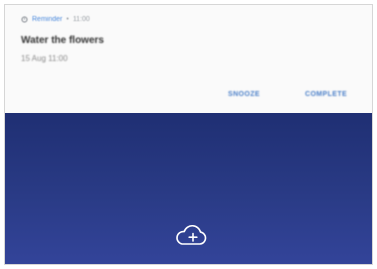  I want to click on notification-title: Water the flowers, so click(62, 40).